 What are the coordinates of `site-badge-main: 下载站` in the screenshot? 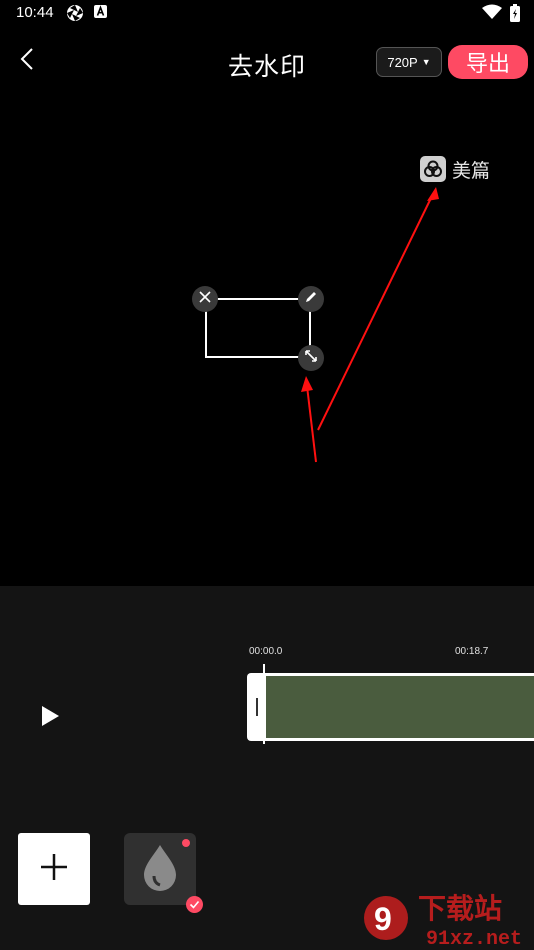 It's located at (460, 908).